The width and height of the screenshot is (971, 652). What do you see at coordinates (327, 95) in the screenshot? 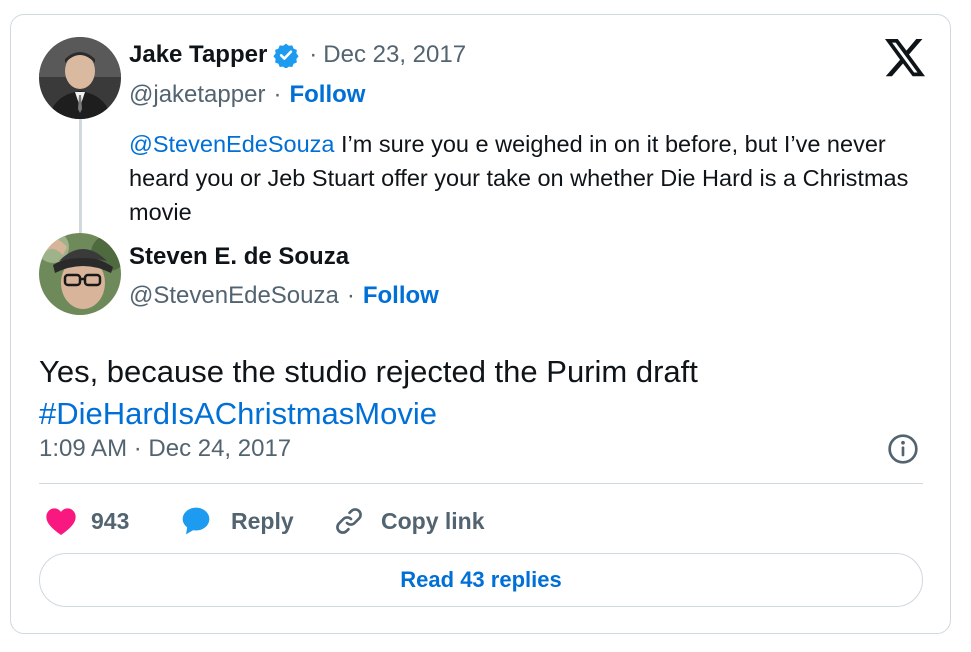
I see `follow-jake-tapper-button: Follow` at bounding box center [327, 95].